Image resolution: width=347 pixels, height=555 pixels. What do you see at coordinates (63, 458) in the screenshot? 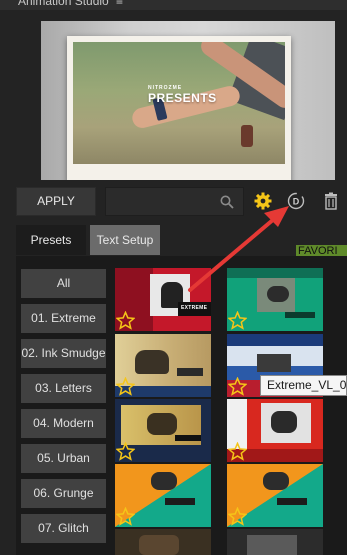
I see `category-urban: 05. Urban` at bounding box center [63, 458].